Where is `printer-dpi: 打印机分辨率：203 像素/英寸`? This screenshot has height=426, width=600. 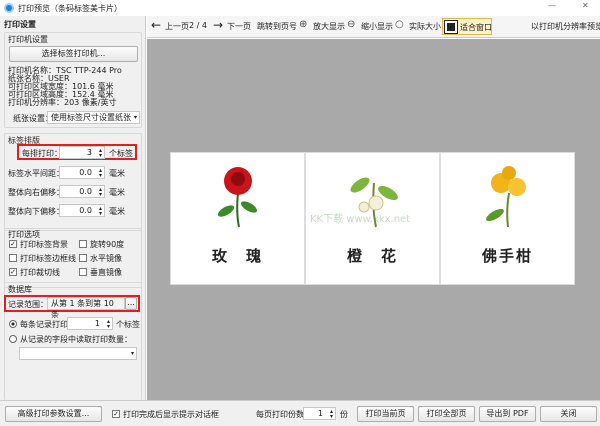
printer-dpi: 打印机分辨率：203 像素/英寸 is located at coordinates (62, 102).